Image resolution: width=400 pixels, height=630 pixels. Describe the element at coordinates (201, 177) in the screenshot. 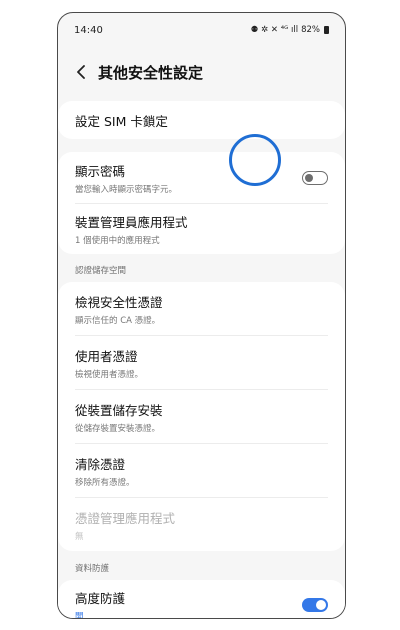

I see `show-password-item: 顯示密碼 當您輸入時顯示密碼字元。` at that location.